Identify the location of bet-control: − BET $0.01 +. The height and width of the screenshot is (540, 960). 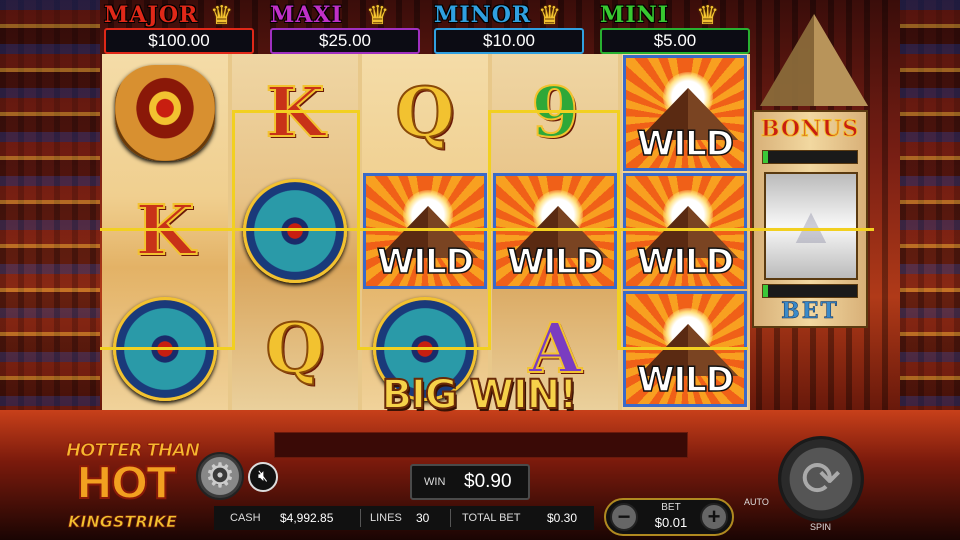
(669, 517).